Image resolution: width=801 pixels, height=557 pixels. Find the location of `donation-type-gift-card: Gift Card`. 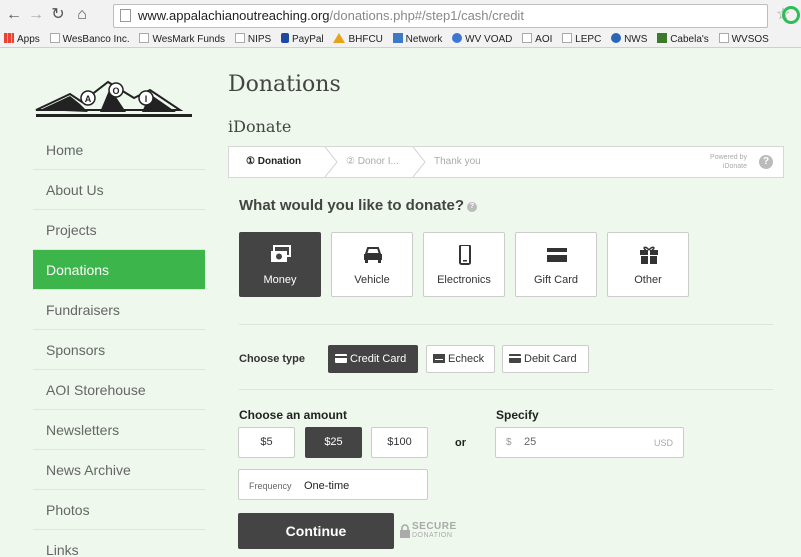

donation-type-gift-card: Gift Card is located at coordinates (556, 264).